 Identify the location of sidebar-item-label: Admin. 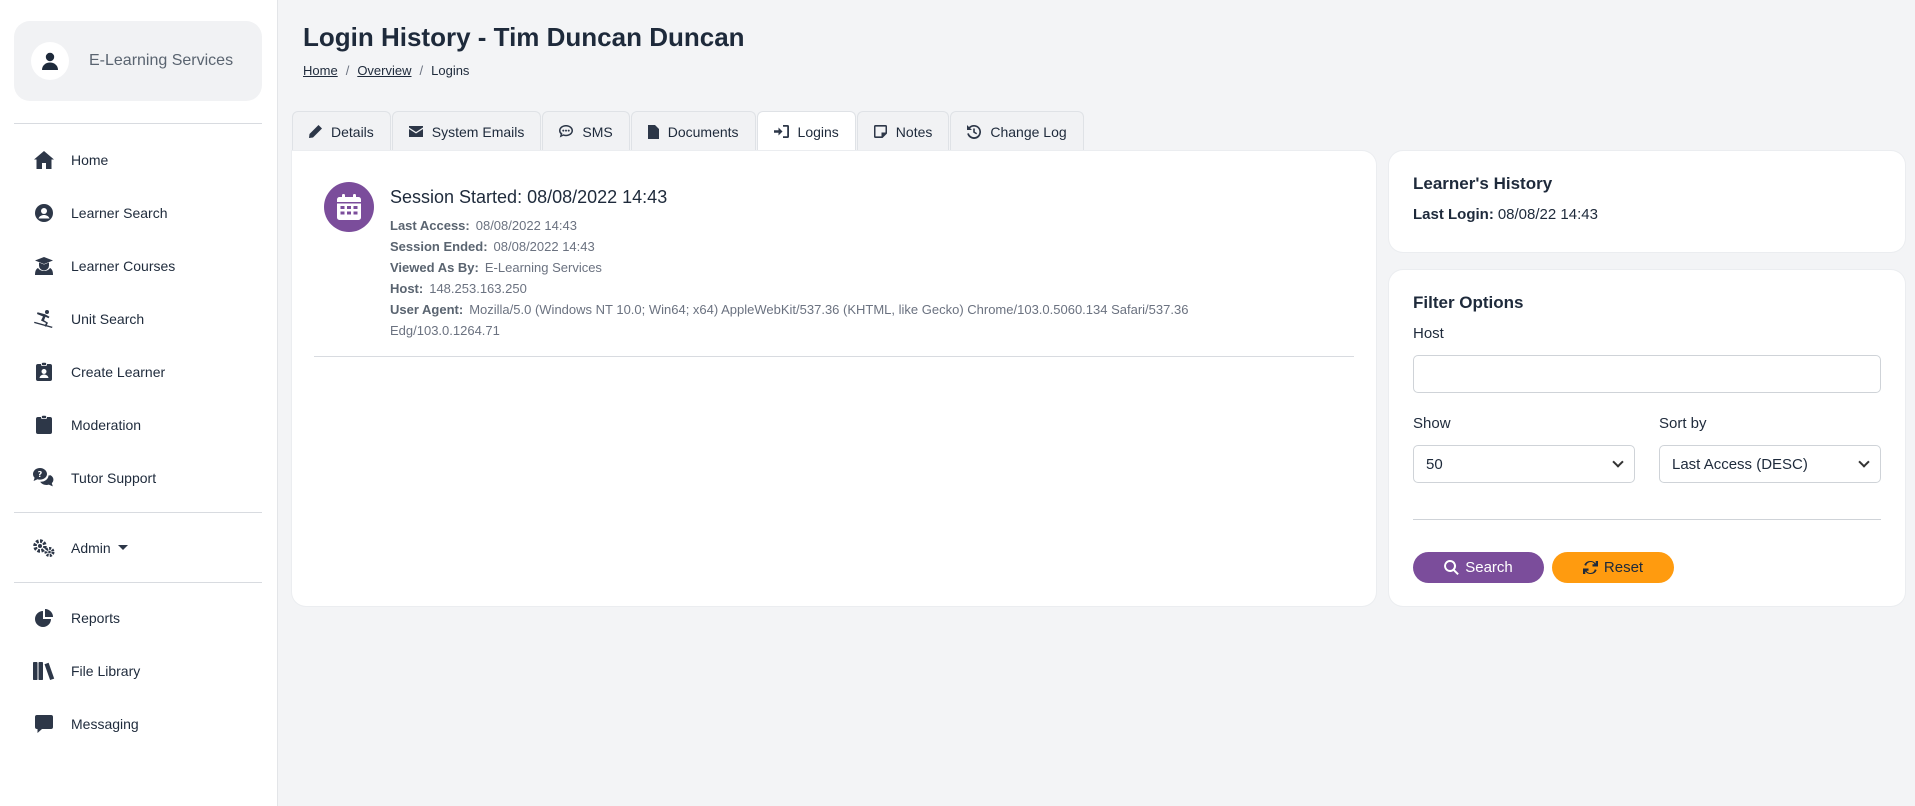
(91, 547).